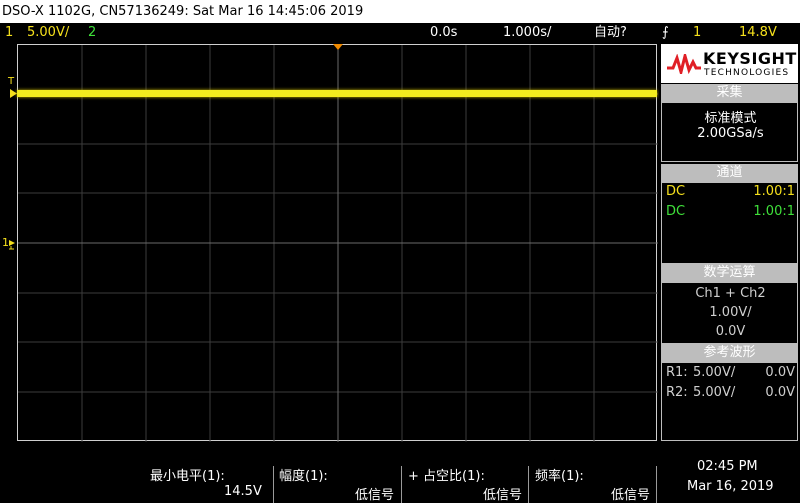 This screenshot has height=503, width=800. What do you see at coordinates (729, 93) in the screenshot?
I see `acquire-header: 采集` at bounding box center [729, 93].